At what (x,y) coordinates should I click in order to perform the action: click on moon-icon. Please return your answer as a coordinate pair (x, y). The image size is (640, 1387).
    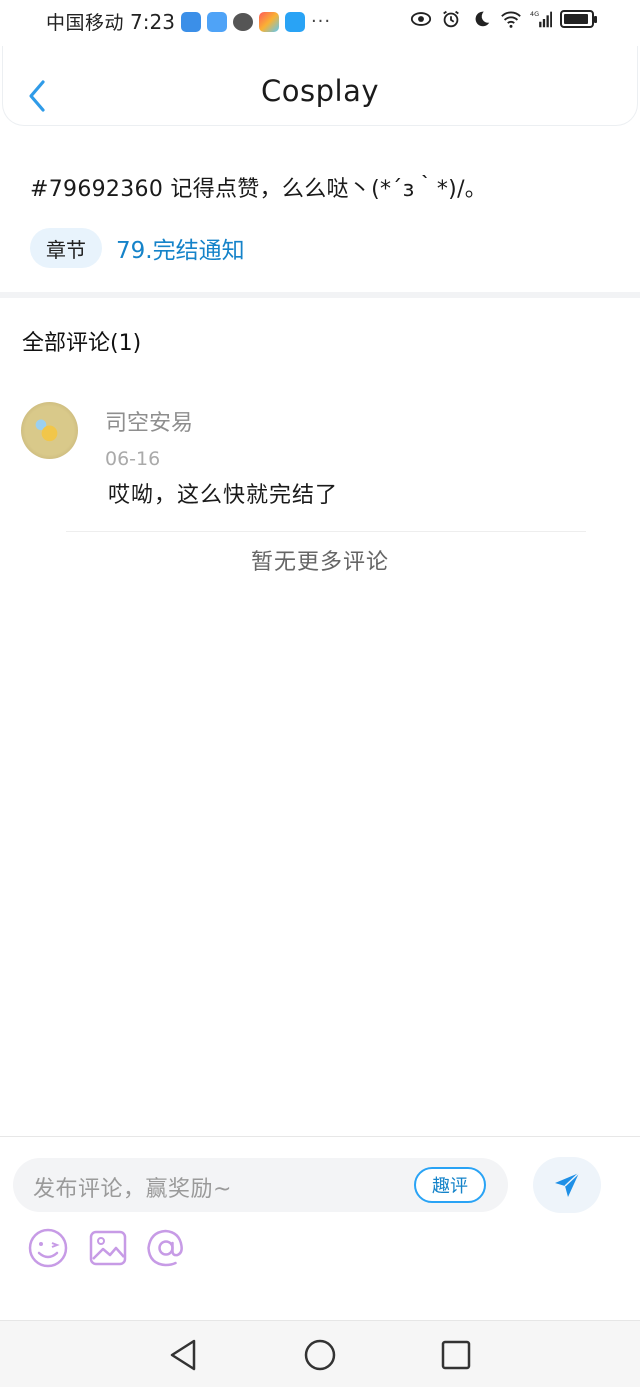
    Looking at the image, I should click on (482, 19).